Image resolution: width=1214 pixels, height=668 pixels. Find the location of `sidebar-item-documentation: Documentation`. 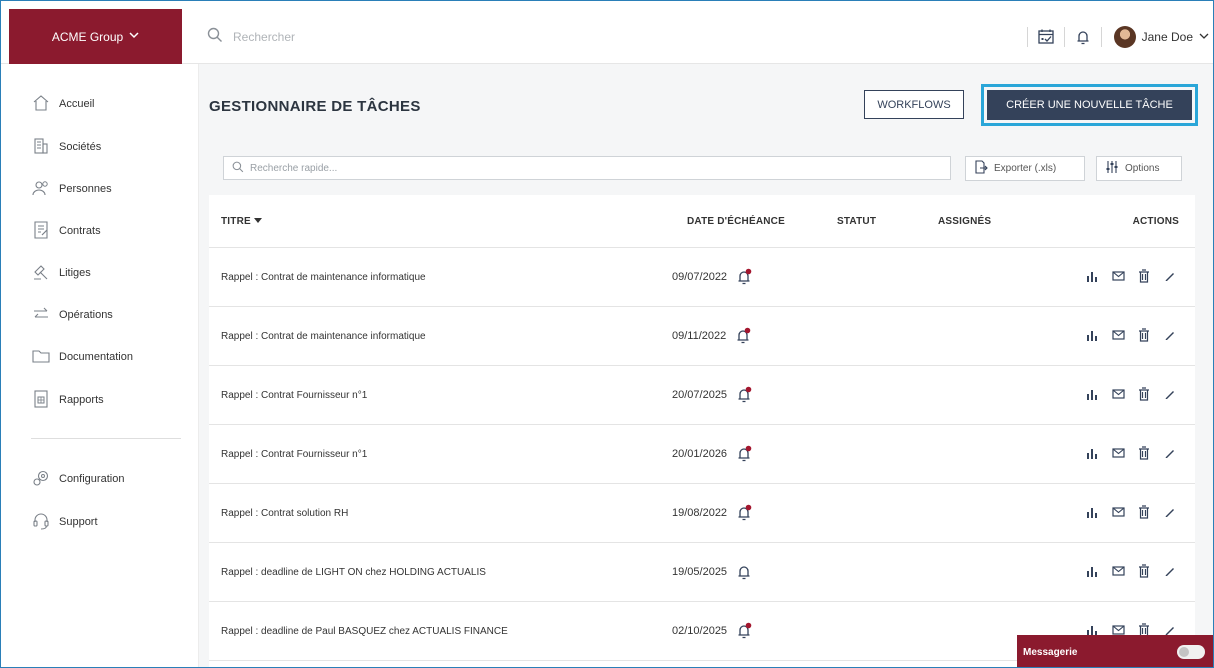

sidebar-item-documentation: Documentation is located at coordinates (82, 357).